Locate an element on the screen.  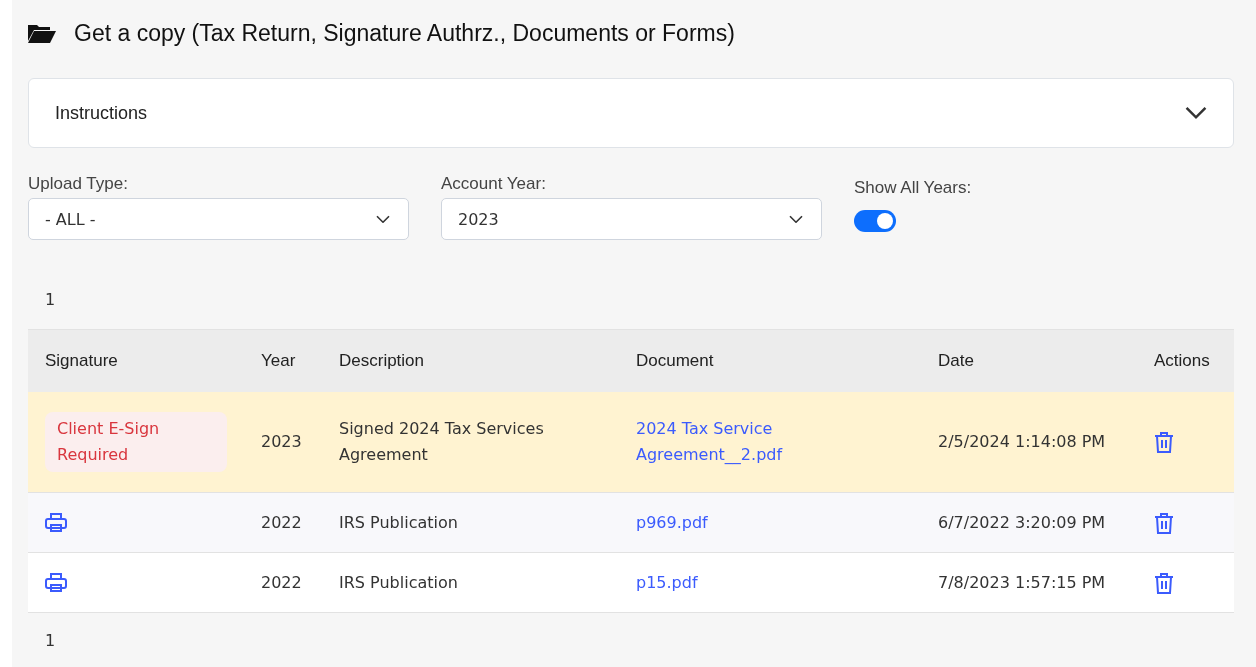
column-header: Description is located at coordinates (470, 360).